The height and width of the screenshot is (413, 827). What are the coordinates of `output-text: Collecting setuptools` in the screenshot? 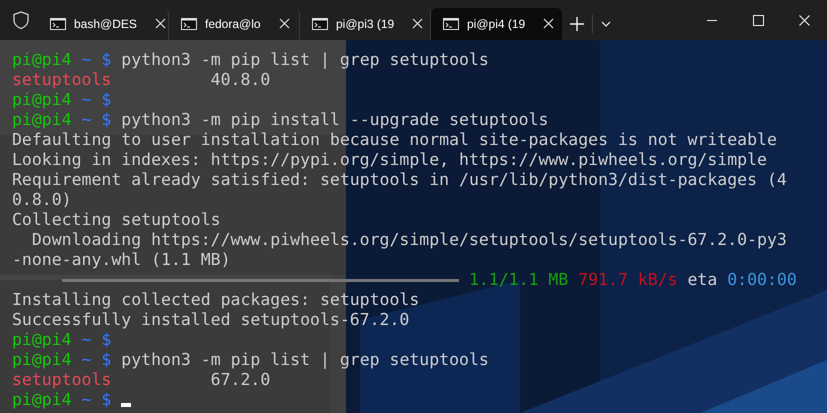 It's located at (116, 220).